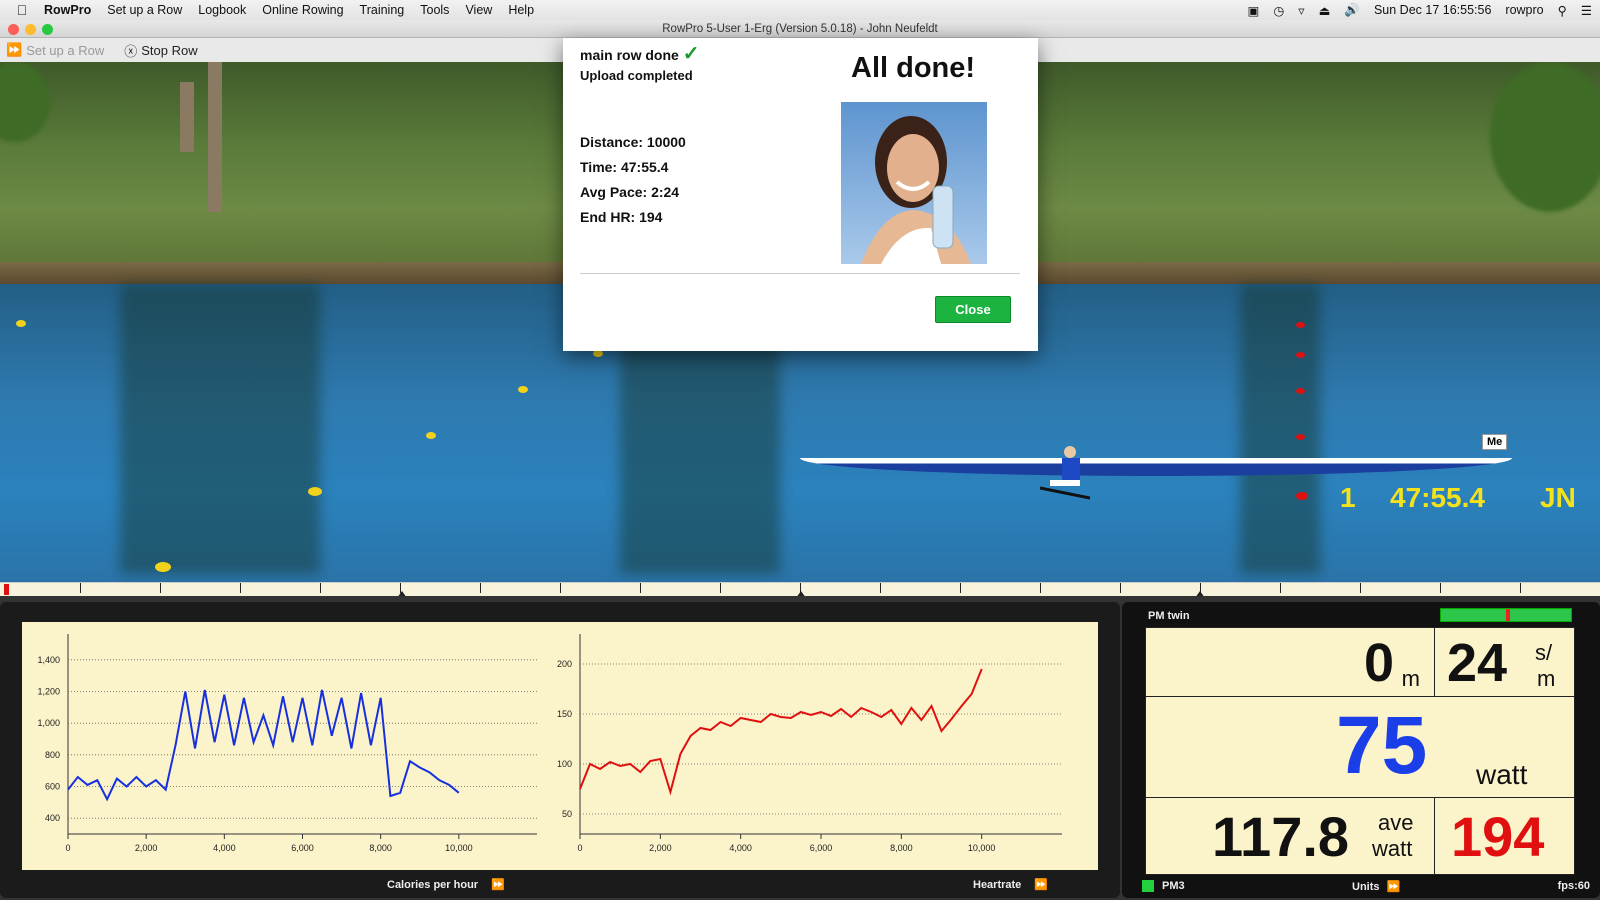 This screenshot has height=900, width=1600. I want to click on ave-watts-value: 117.8, so click(1281, 836).